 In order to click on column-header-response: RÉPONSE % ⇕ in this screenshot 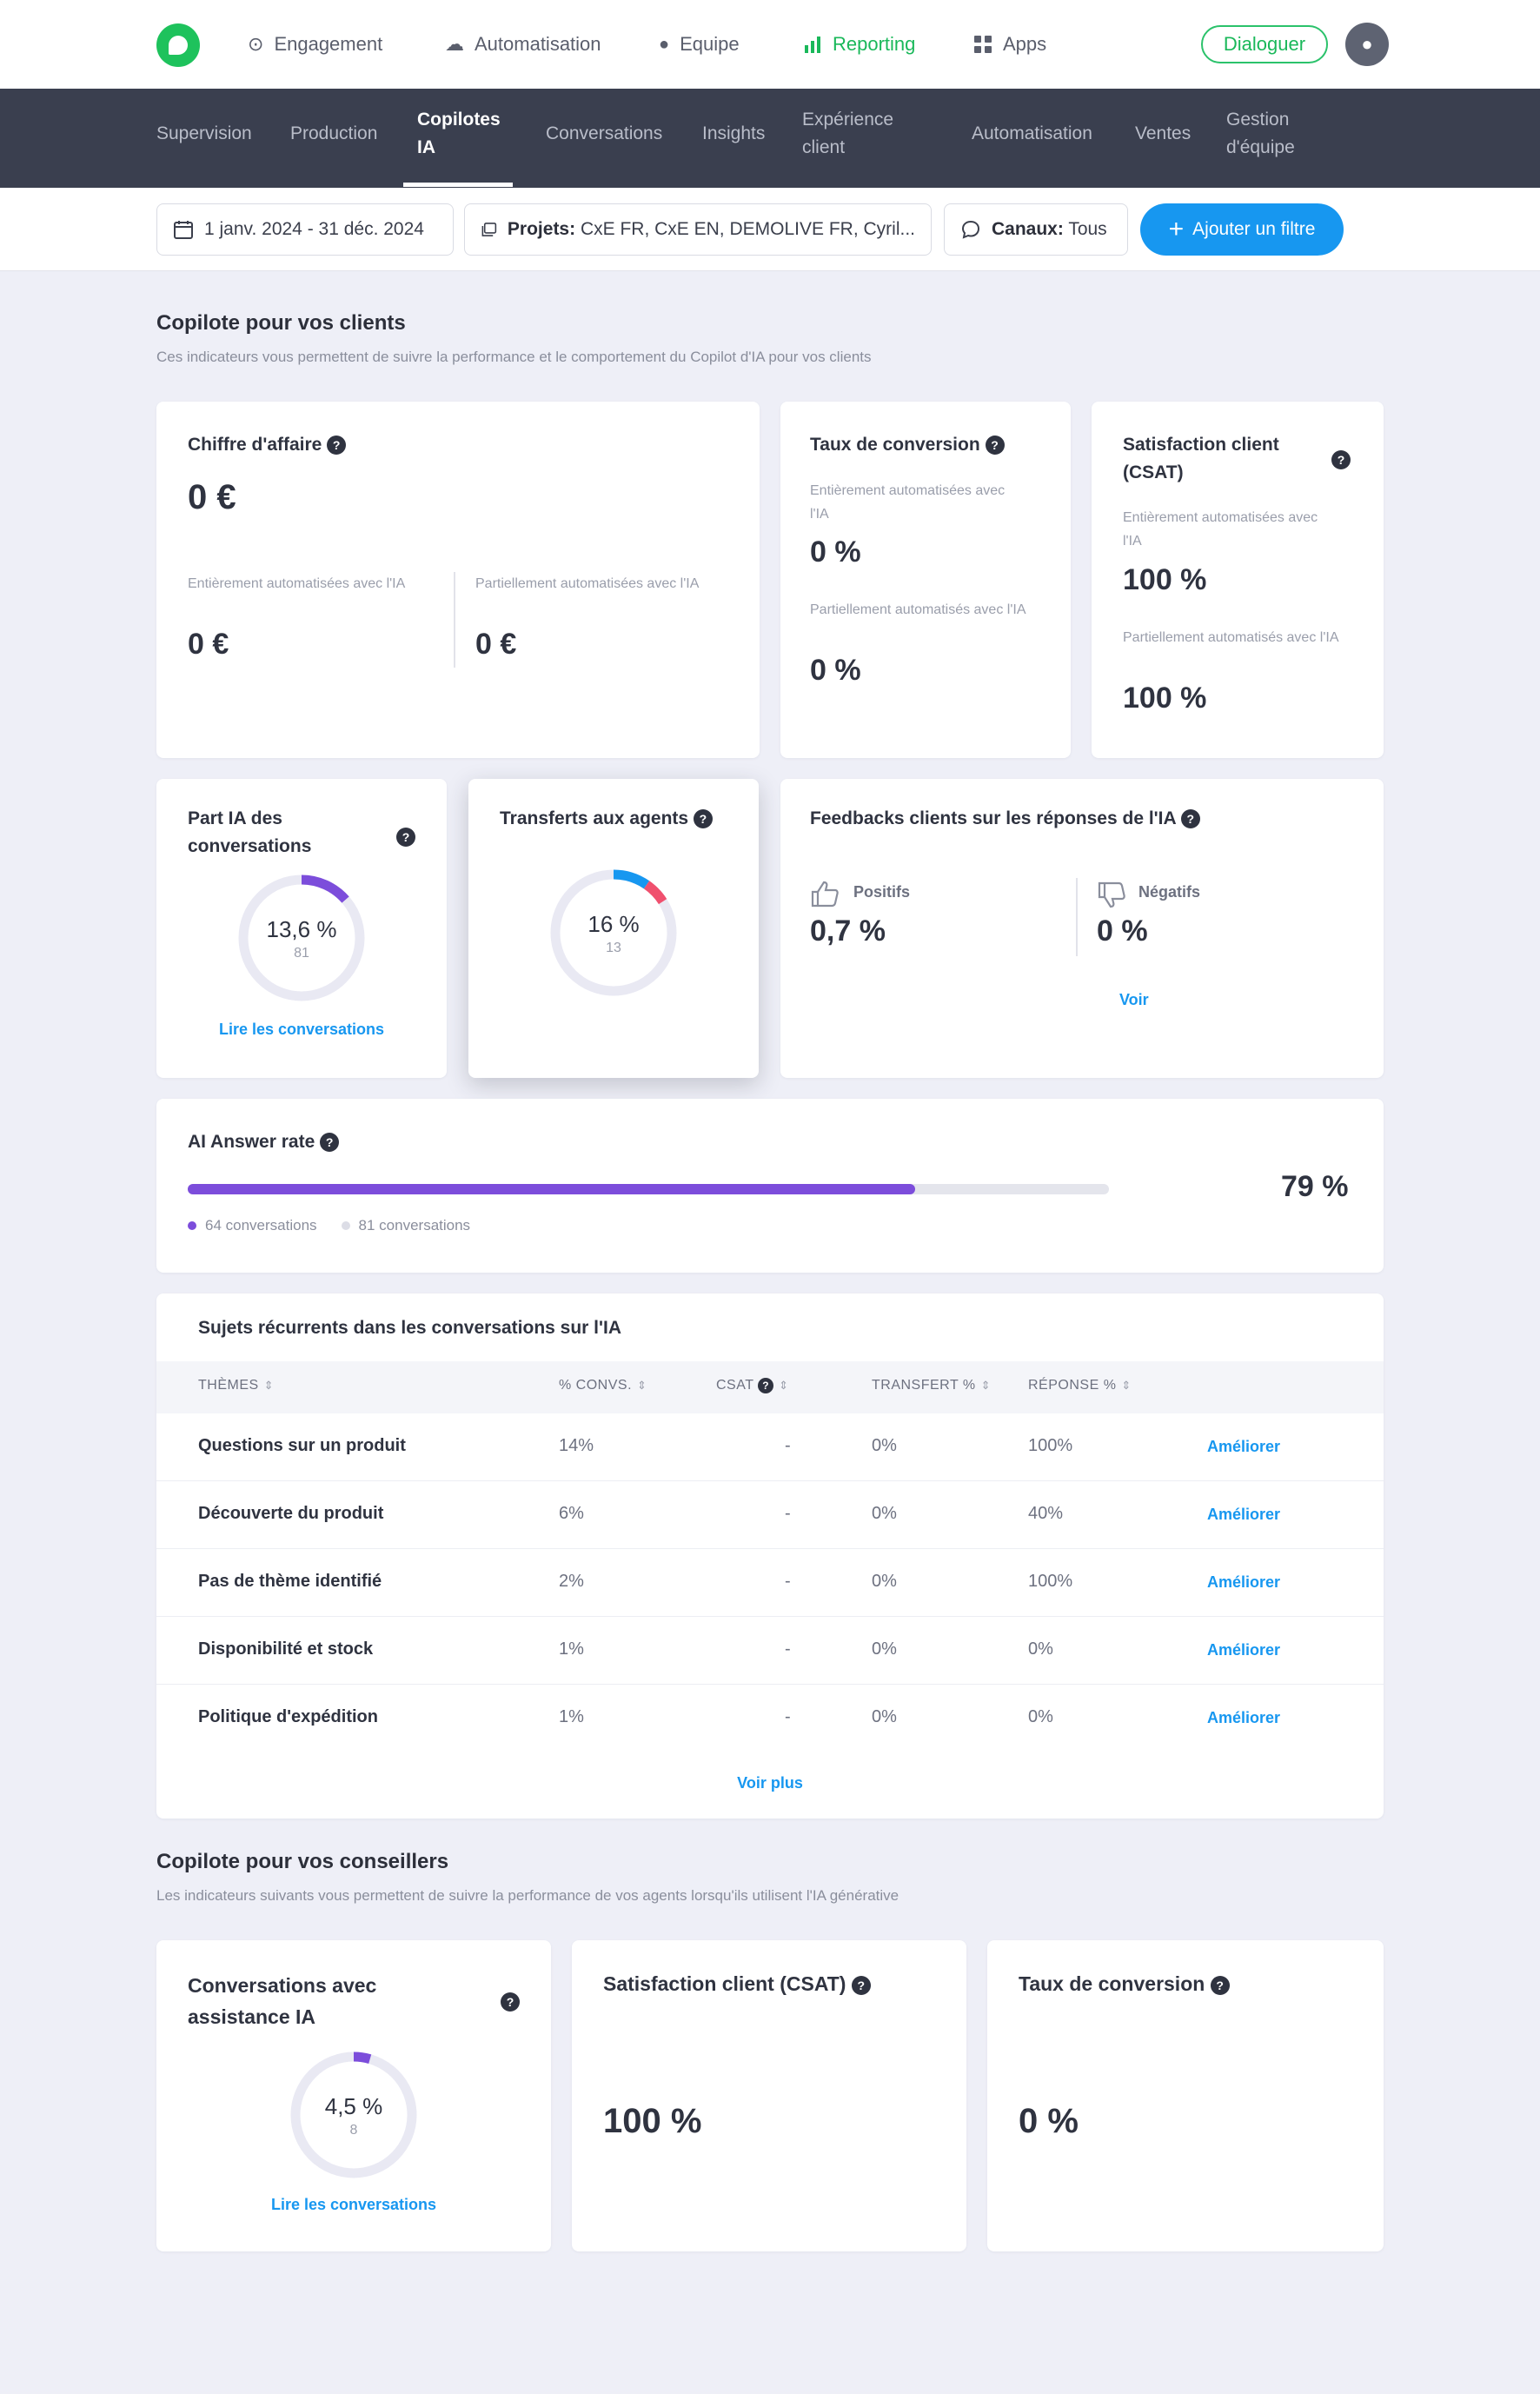, I will do `click(1080, 1385)`.